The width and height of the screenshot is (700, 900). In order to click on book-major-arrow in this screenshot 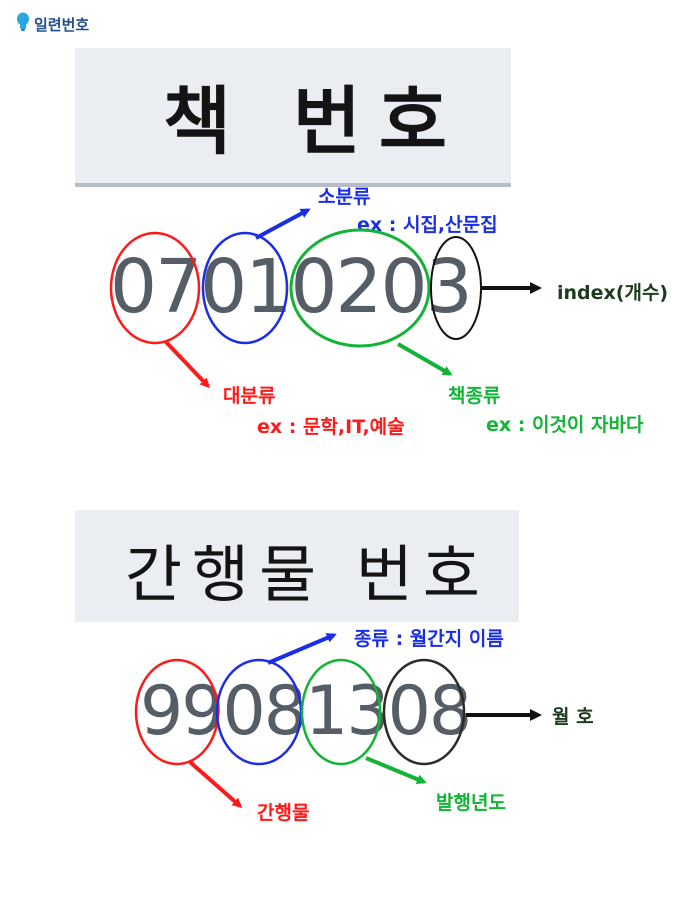, I will do `click(187, 364)`.